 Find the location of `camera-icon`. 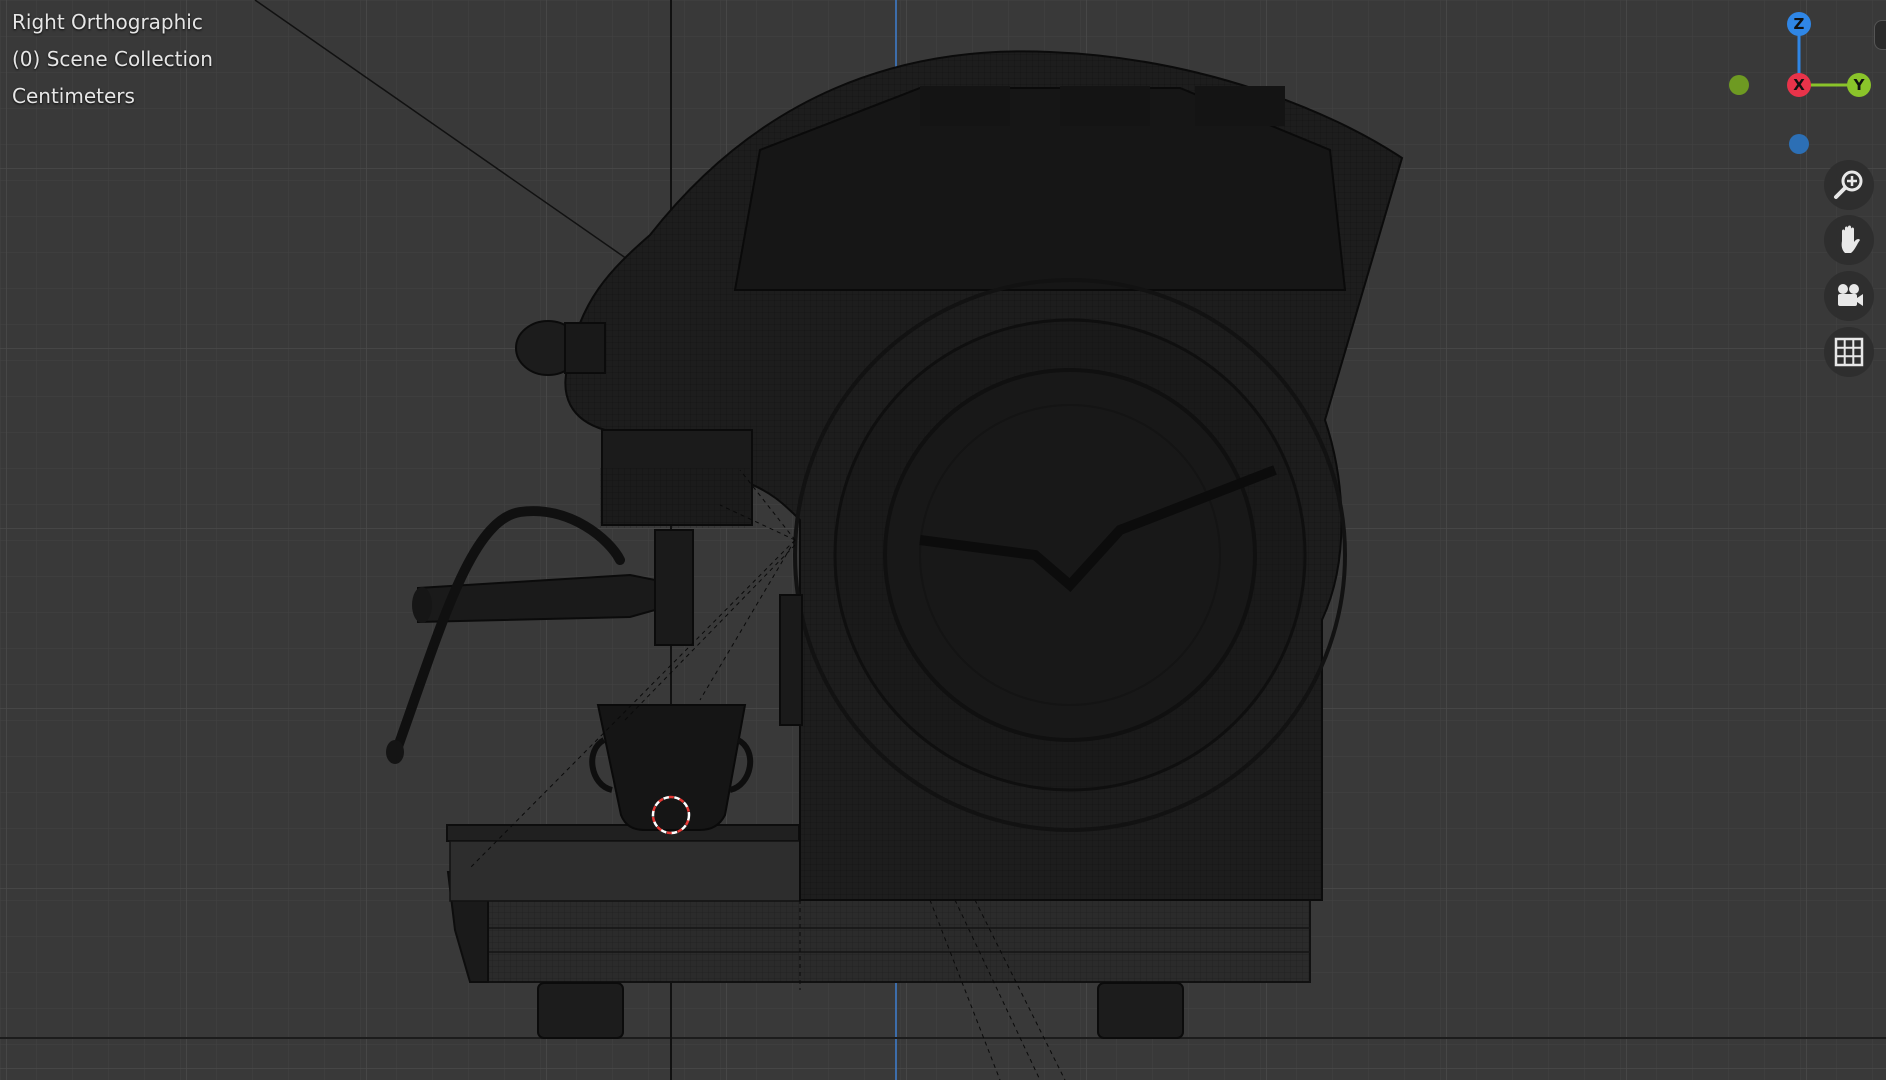

camera-icon is located at coordinates (1850, 295).